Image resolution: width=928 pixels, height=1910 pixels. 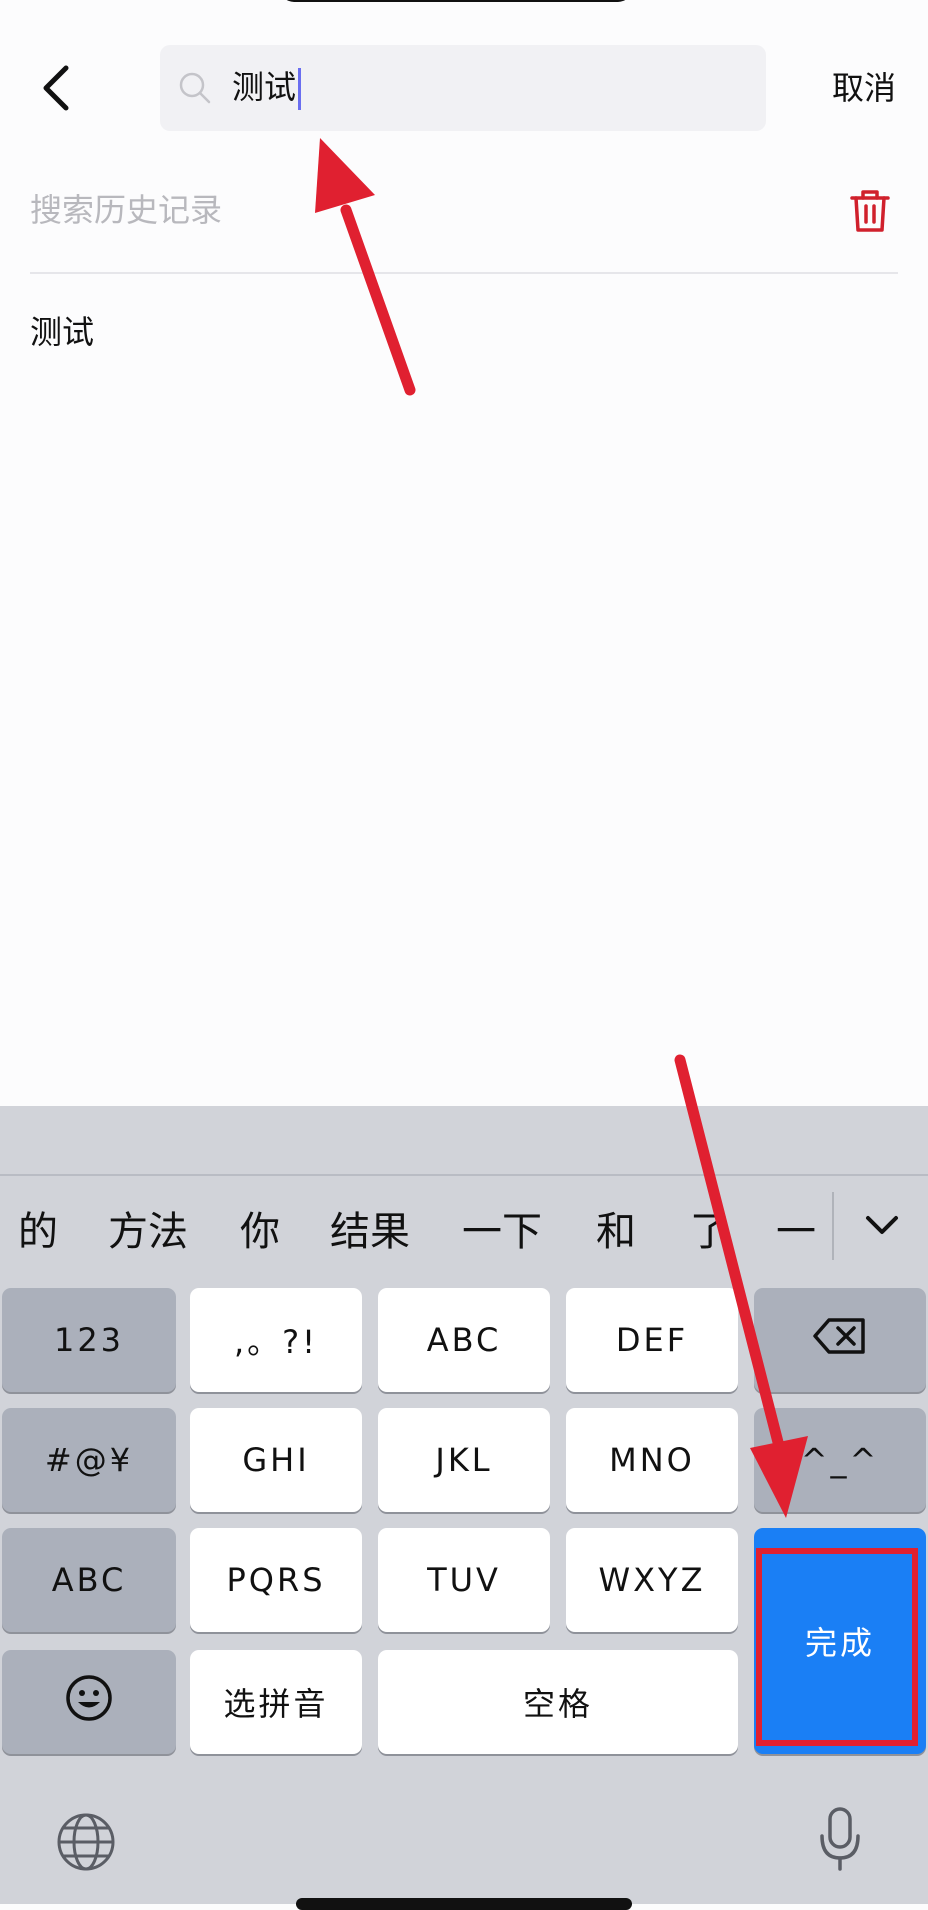 What do you see at coordinates (741, 1286) in the screenshot?
I see `arrow-to-done` at bounding box center [741, 1286].